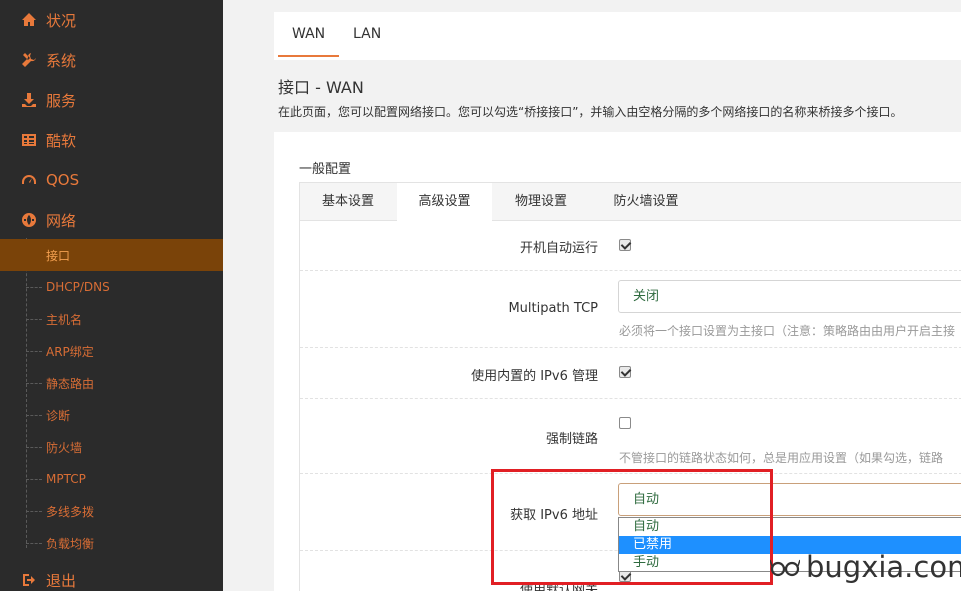 This screenshot has width=961, height=591. Describe the element at coordinates (541, 202) in the screenshot. I see `tab-physical-settings: 物理设置` at that location.